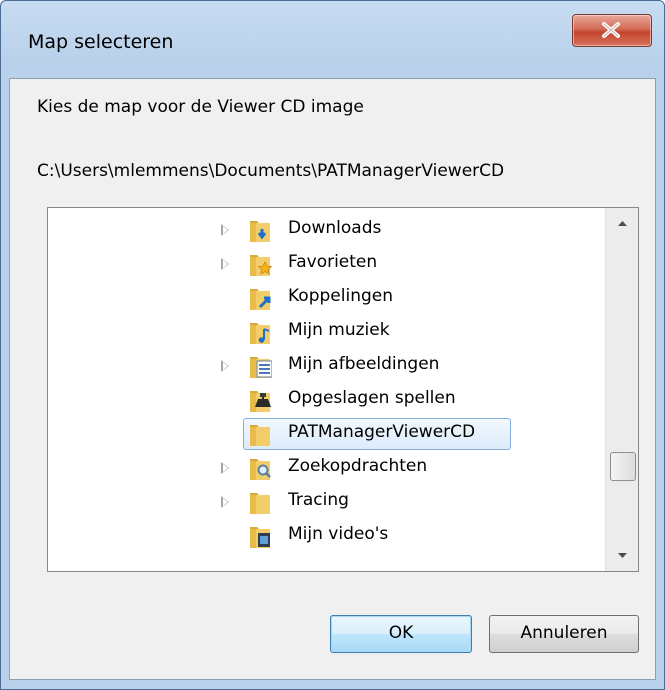  Describe the element at coordinates (623, 466) in the screenshot. I see `scrollbar-thumb` at that location.